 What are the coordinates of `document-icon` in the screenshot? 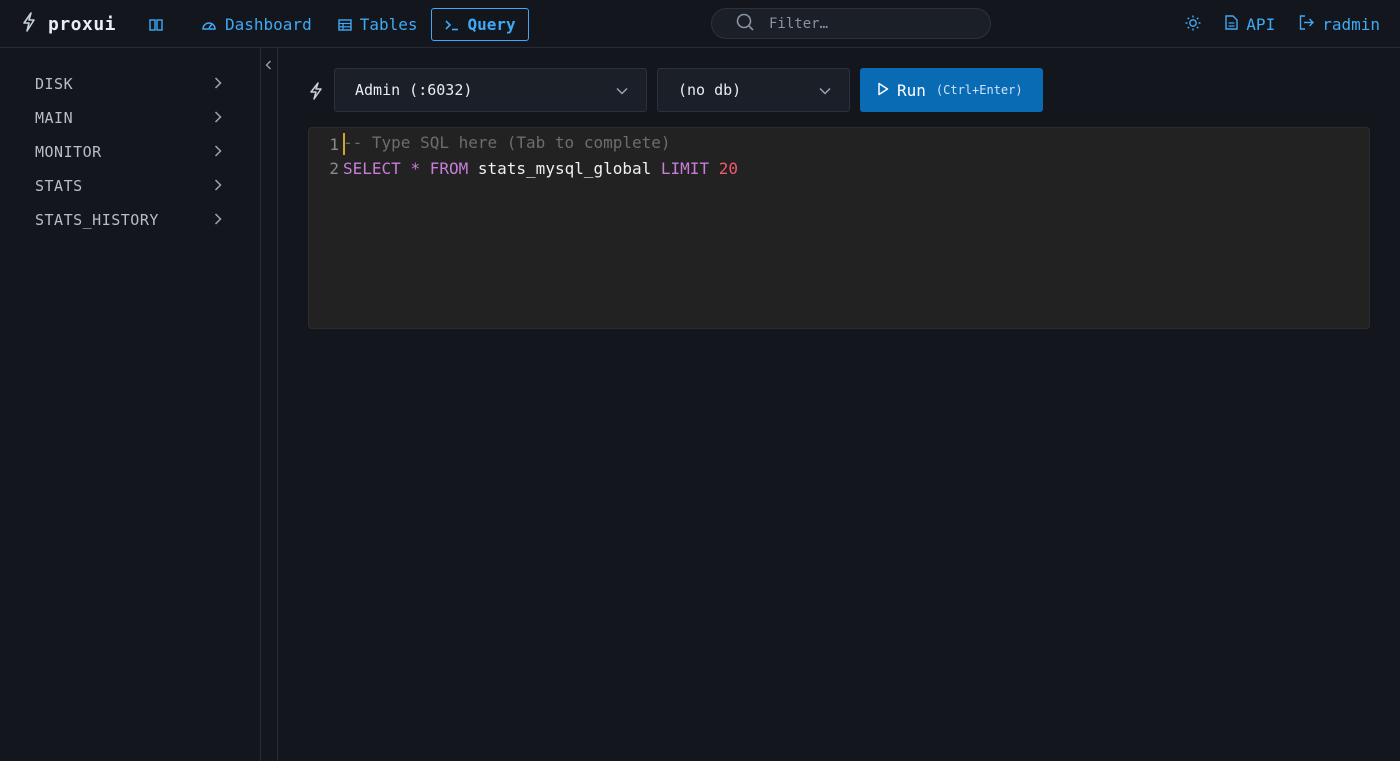 It's located at (1231, 24).